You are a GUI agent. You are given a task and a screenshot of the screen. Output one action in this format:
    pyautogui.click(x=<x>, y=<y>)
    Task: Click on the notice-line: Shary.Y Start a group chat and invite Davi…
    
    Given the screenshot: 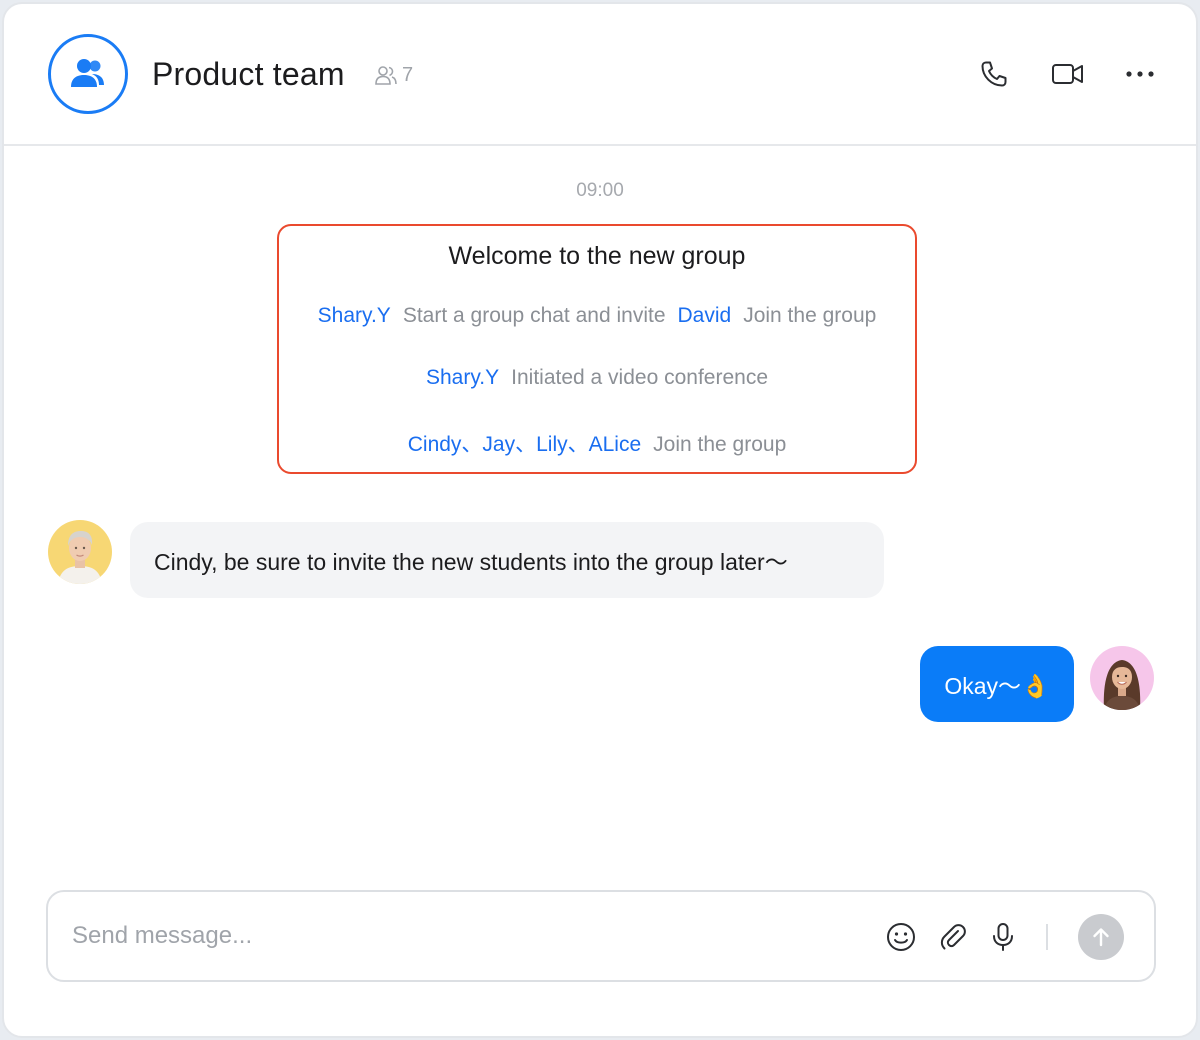 What is the action you would take?
    pyautogui.click(x=597, y=316)
    